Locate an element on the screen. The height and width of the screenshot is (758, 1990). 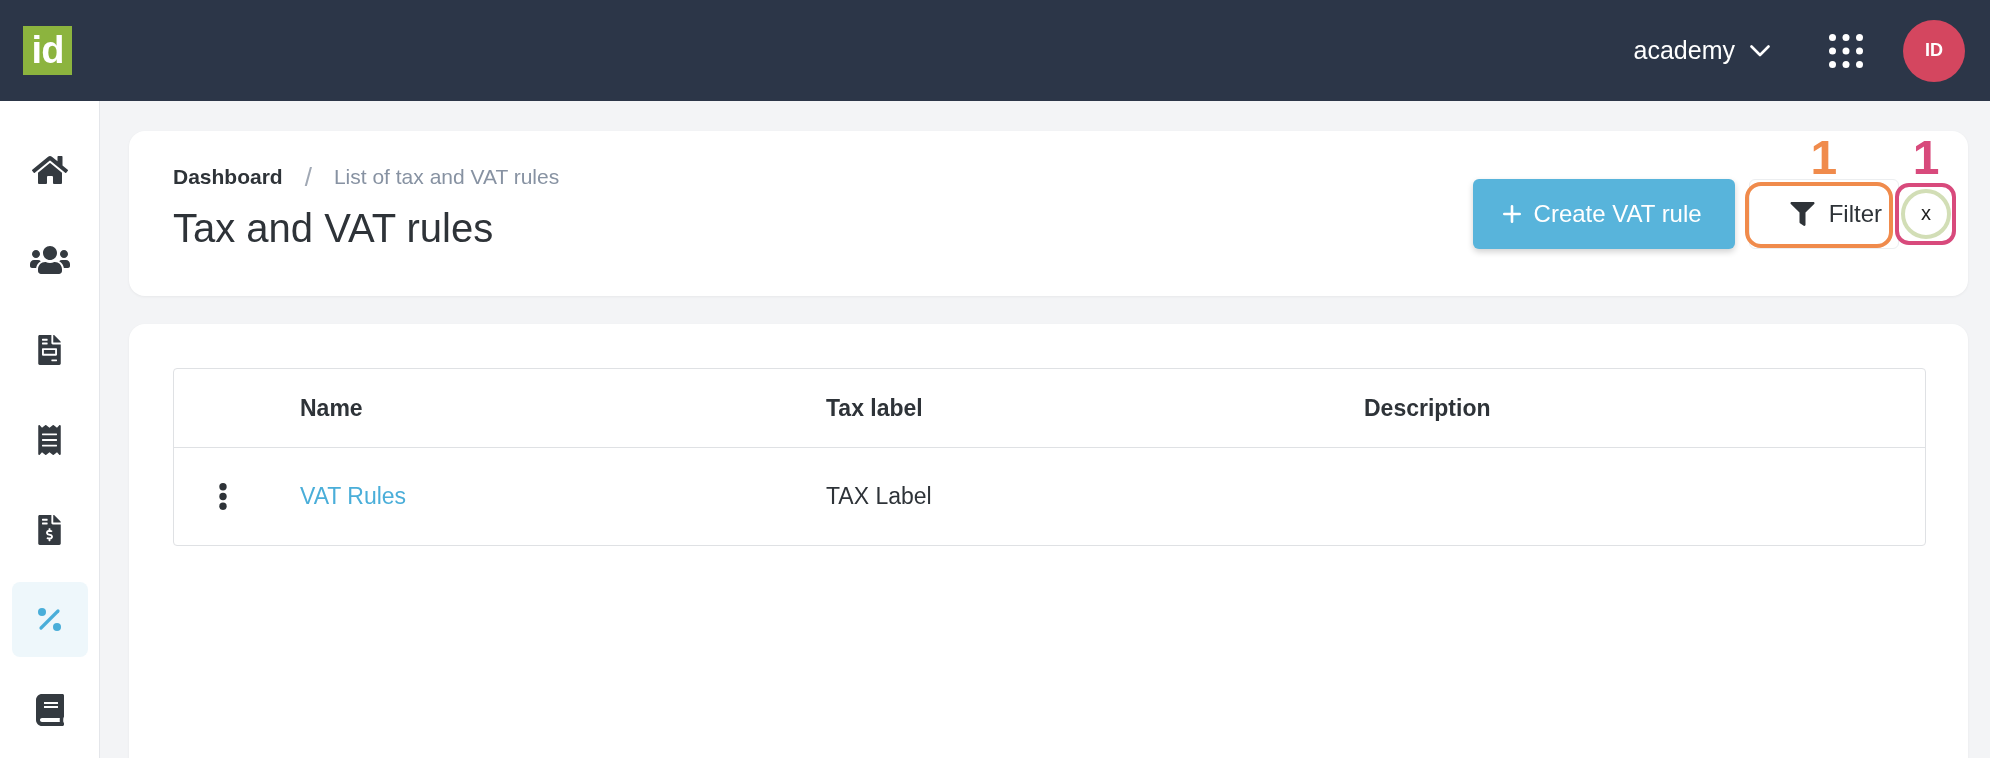
page-title: Tax and VAT rules is located at coordinates (334, 228).